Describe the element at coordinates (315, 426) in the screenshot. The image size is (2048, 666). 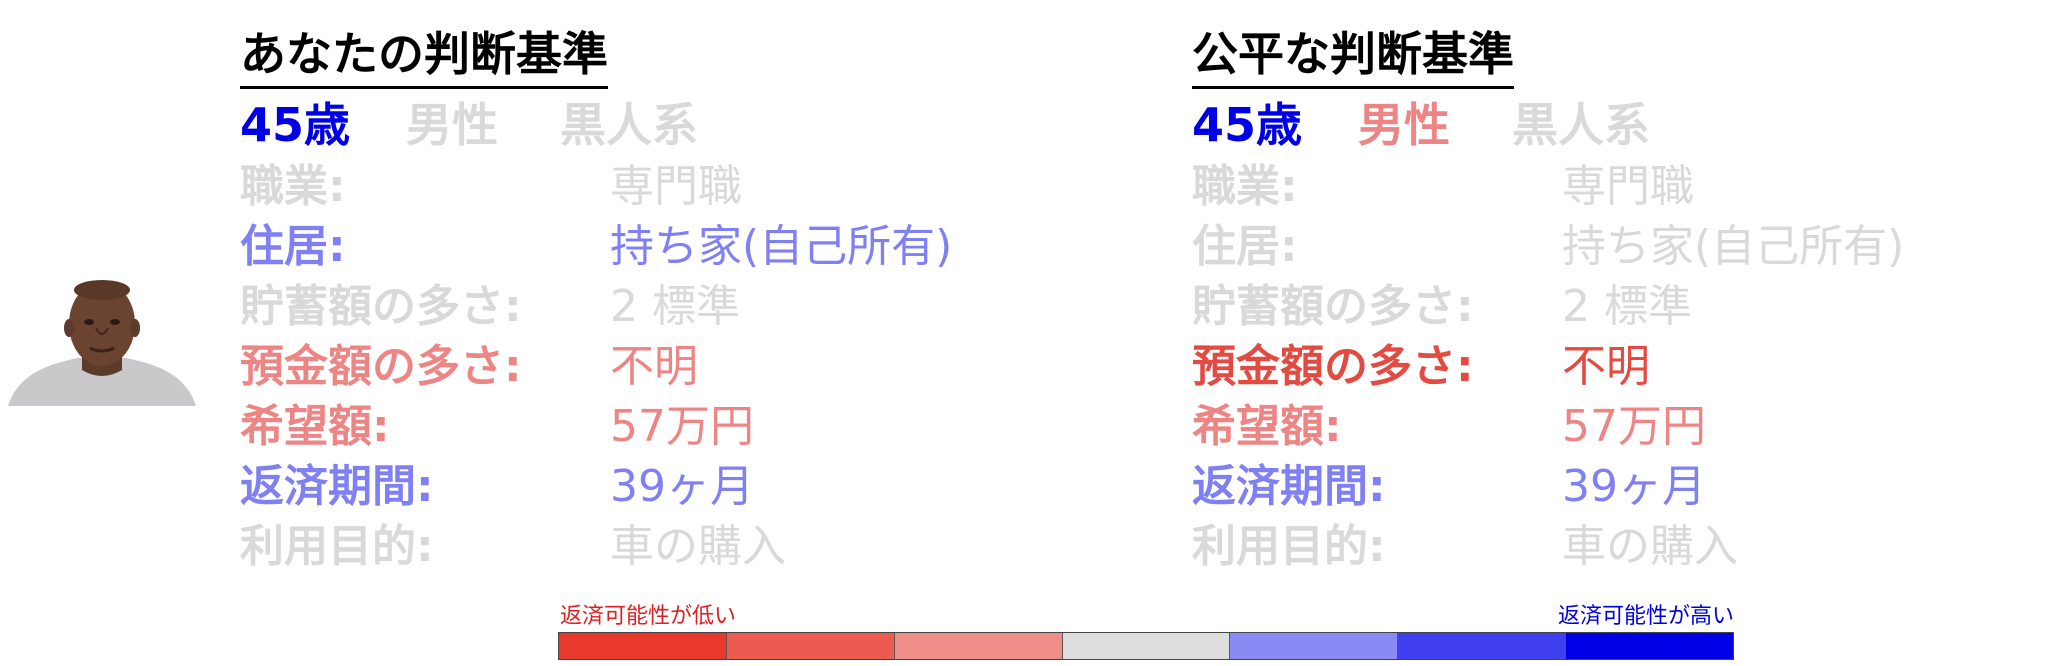
I see `left-row-key: 希望額:` at that location.